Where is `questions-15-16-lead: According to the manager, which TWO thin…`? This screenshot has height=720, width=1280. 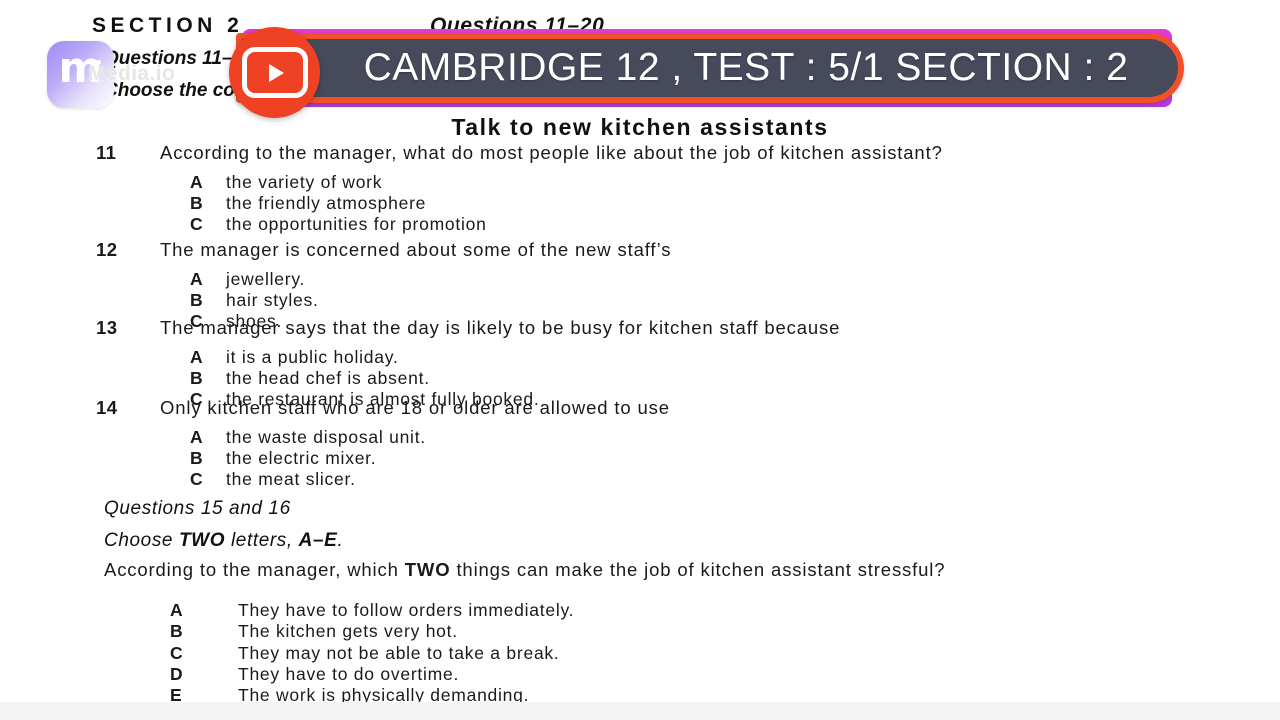
questions-15-16-lead: According to the manager, which TWO thin… is located at coordinates (669, 570).